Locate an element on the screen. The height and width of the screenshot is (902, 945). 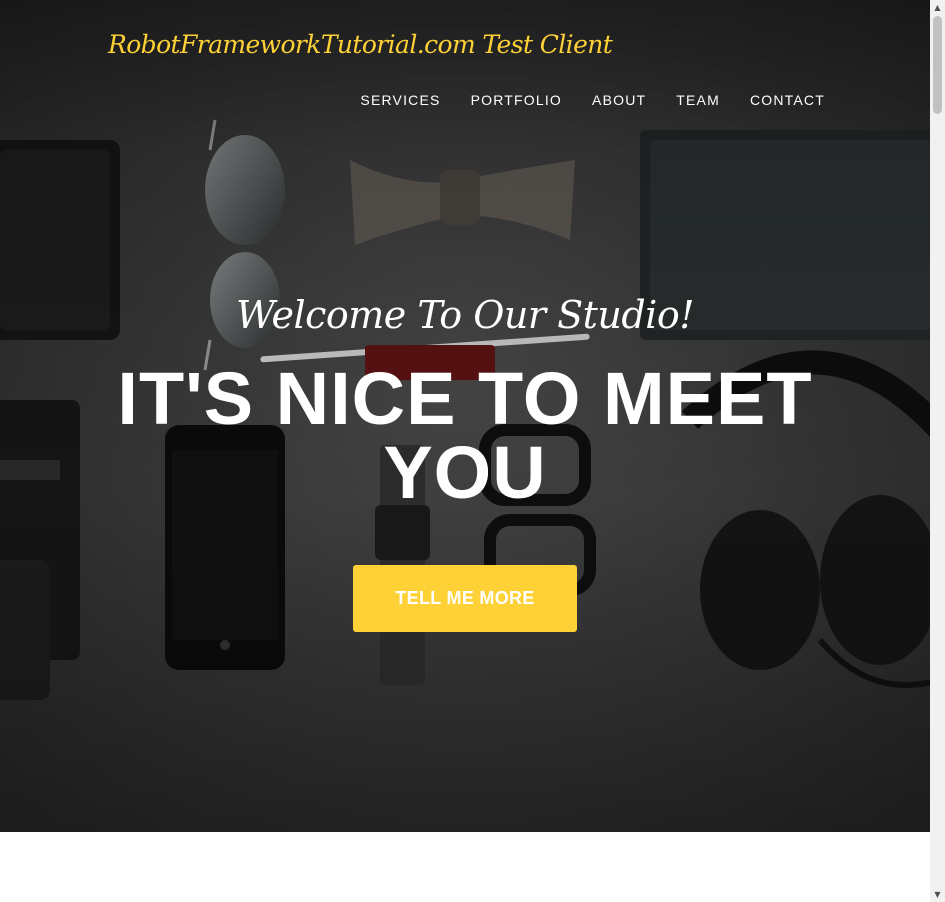
brand-logo-link: RobotFrameworkTutorial.com Test Client is located at coordinates (360, 44).